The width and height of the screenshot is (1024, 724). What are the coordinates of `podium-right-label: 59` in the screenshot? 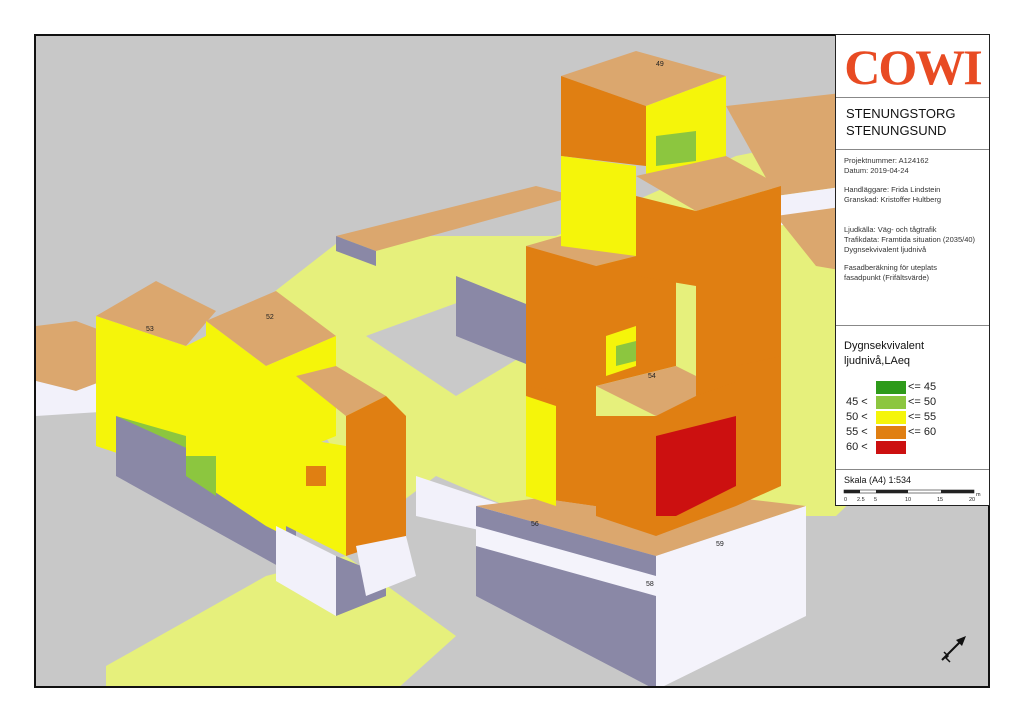 It's located at (720, 544).